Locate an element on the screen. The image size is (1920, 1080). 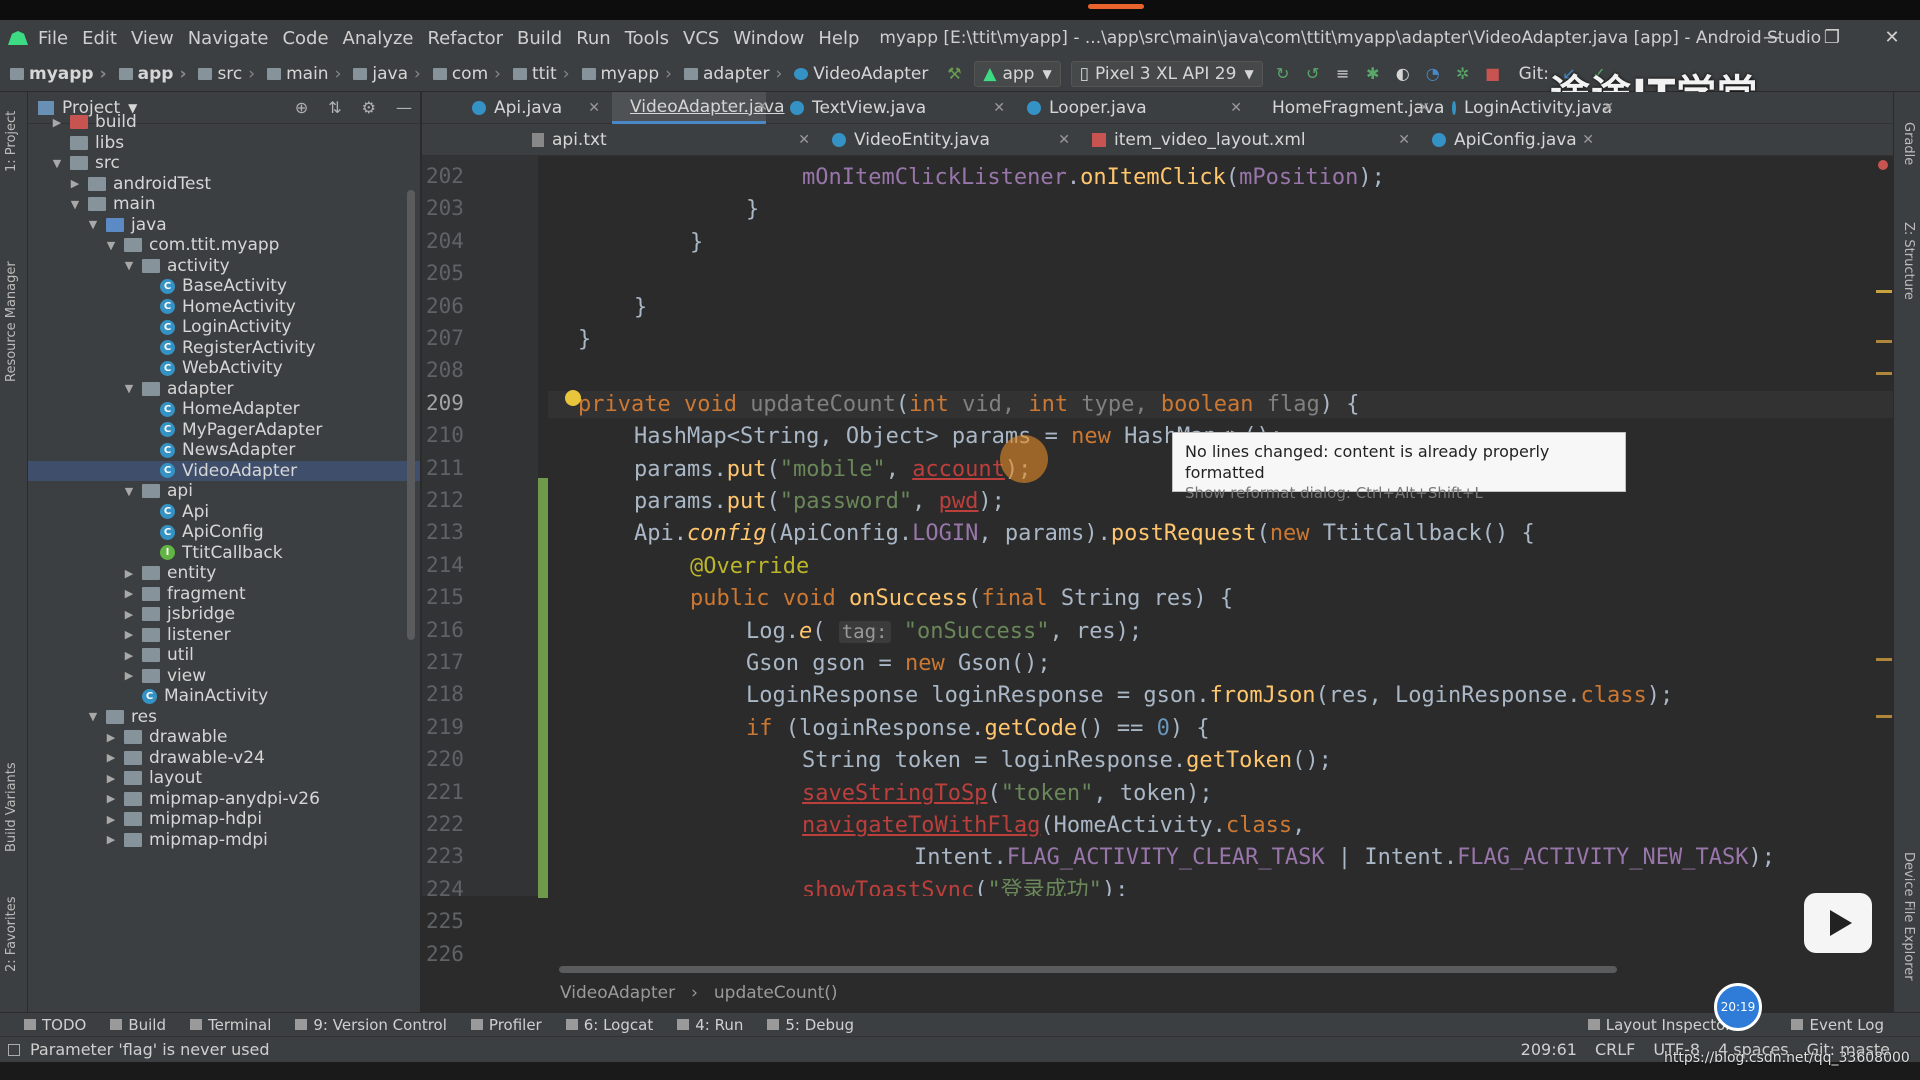
project-scrollbar is located at coordinates (411, 415).